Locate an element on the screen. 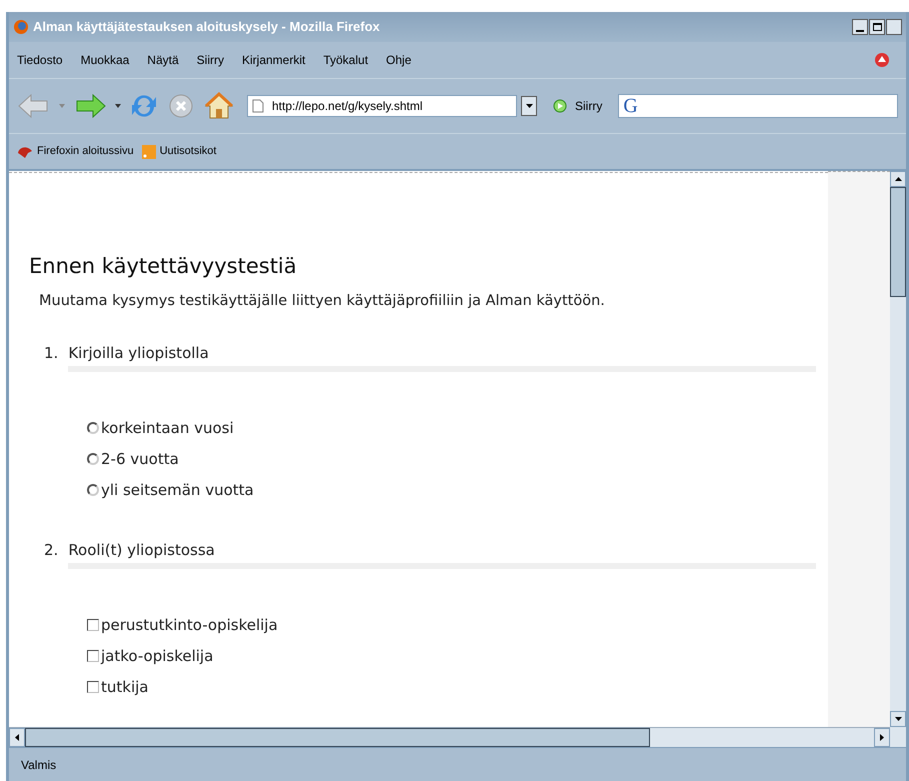 The height and width of the screenshot is (781, 909). scroll-up-button is located at coordinates (898, 179).